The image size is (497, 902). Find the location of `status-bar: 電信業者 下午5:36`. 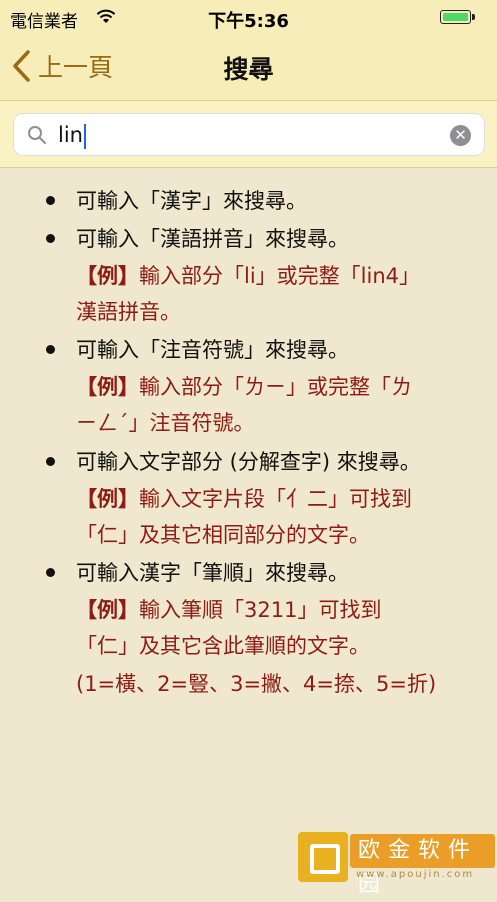

status-bar: 電信業者 下午5:36 is located at coordinates (248, 17).